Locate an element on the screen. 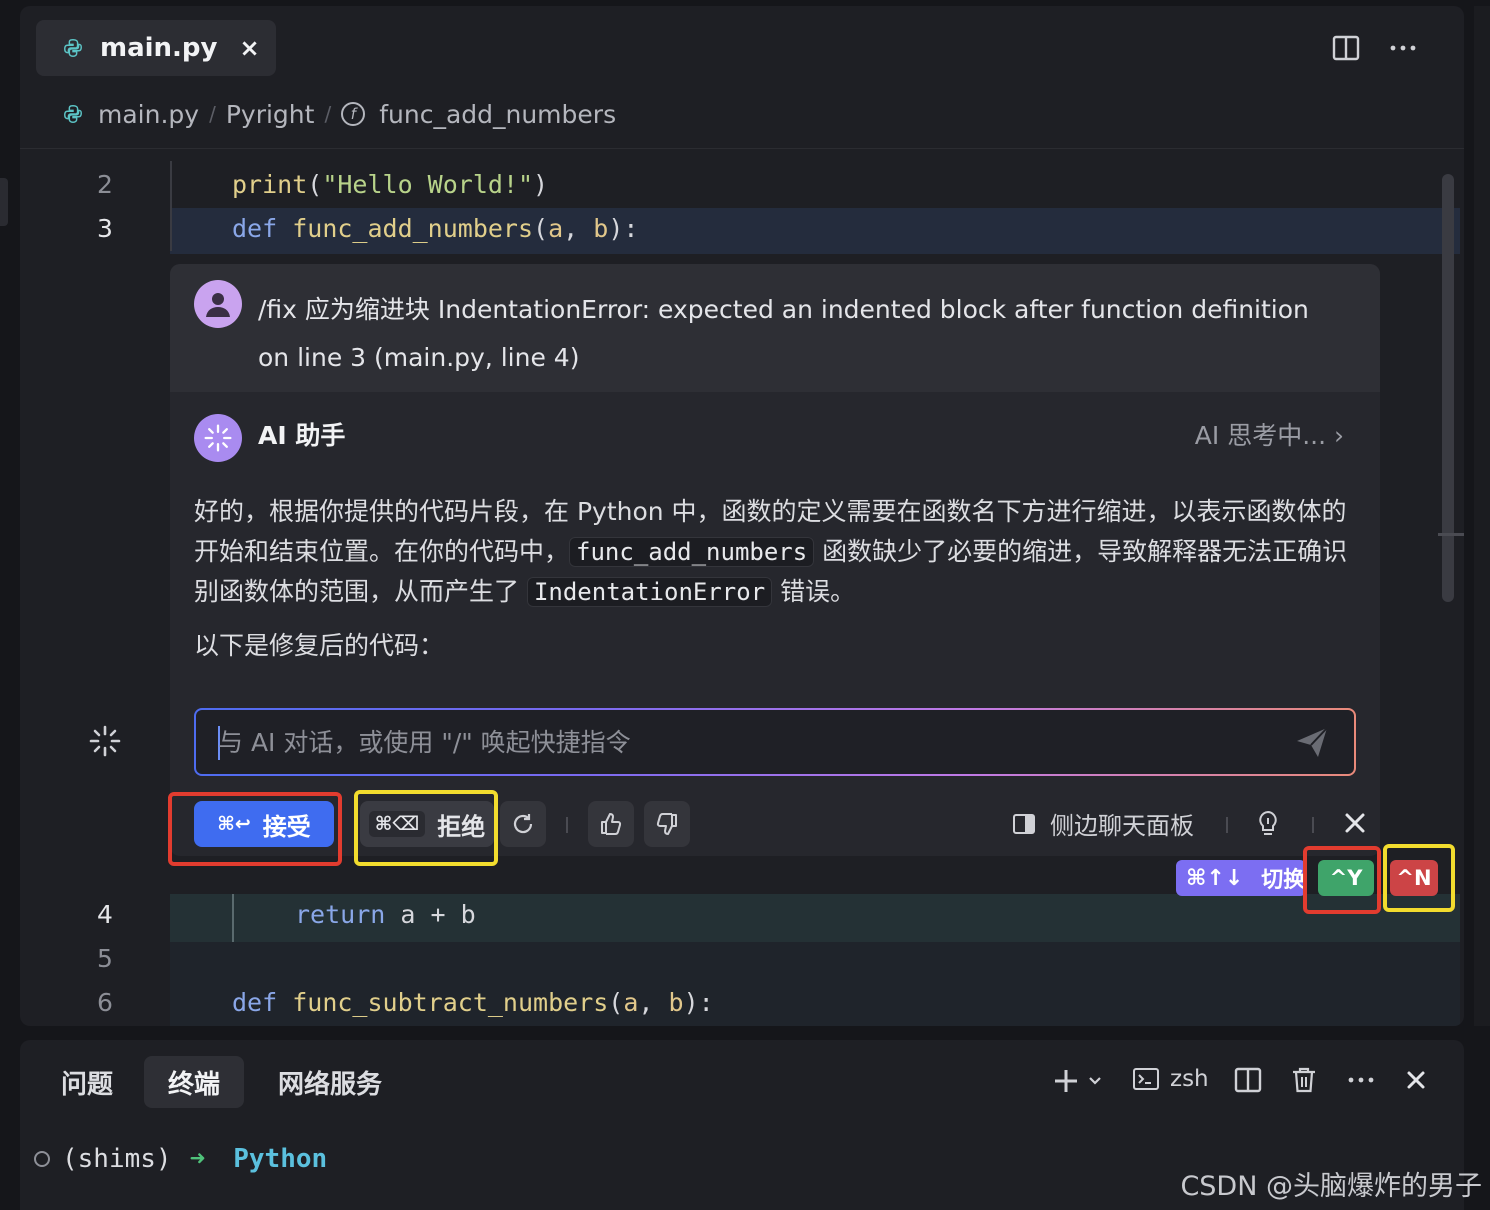  thumbs-up-button is located at coordinates (611, 824).